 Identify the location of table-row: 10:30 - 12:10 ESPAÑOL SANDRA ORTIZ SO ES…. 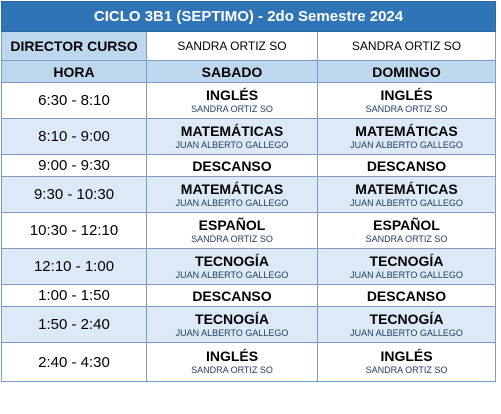
(248, 230).